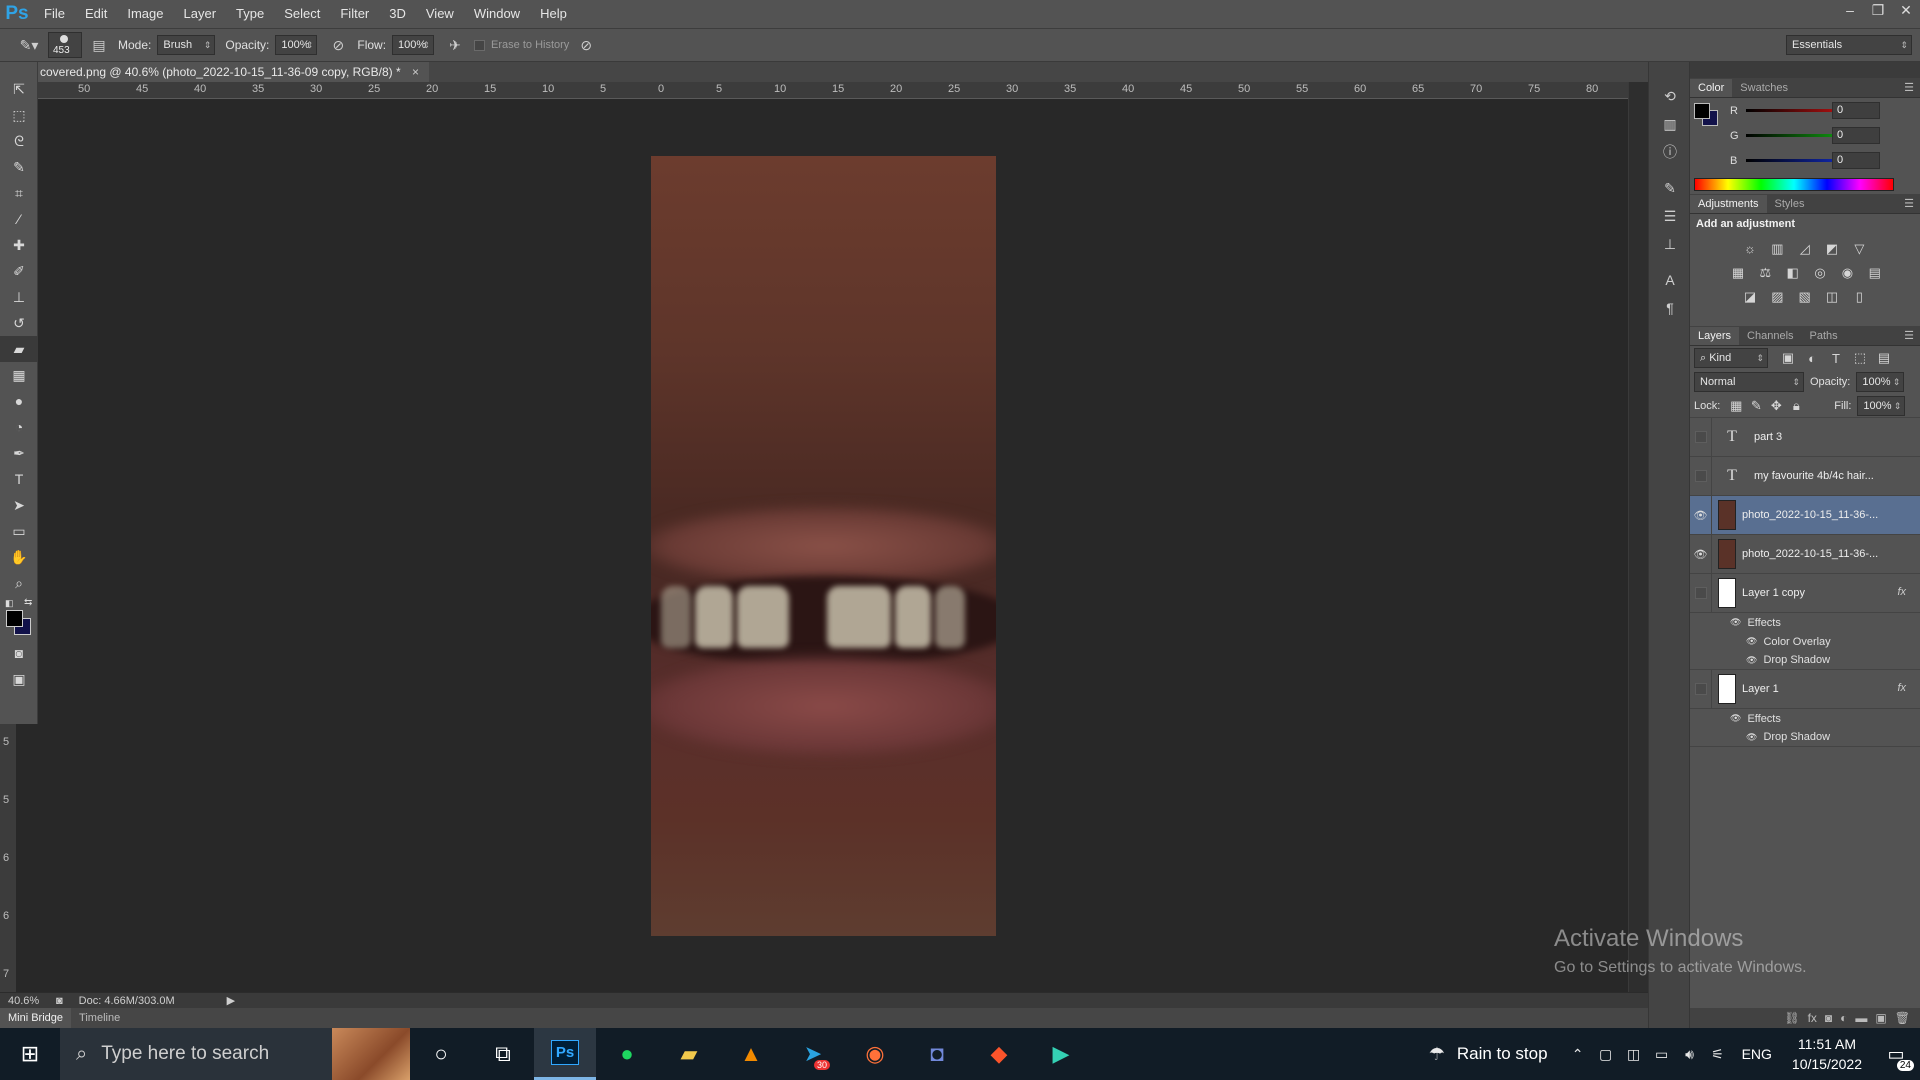 Image resolution: width=1920 pixels, height=1080 pixels. I want to click on brush-size-picker: 453, so click(65, 45).